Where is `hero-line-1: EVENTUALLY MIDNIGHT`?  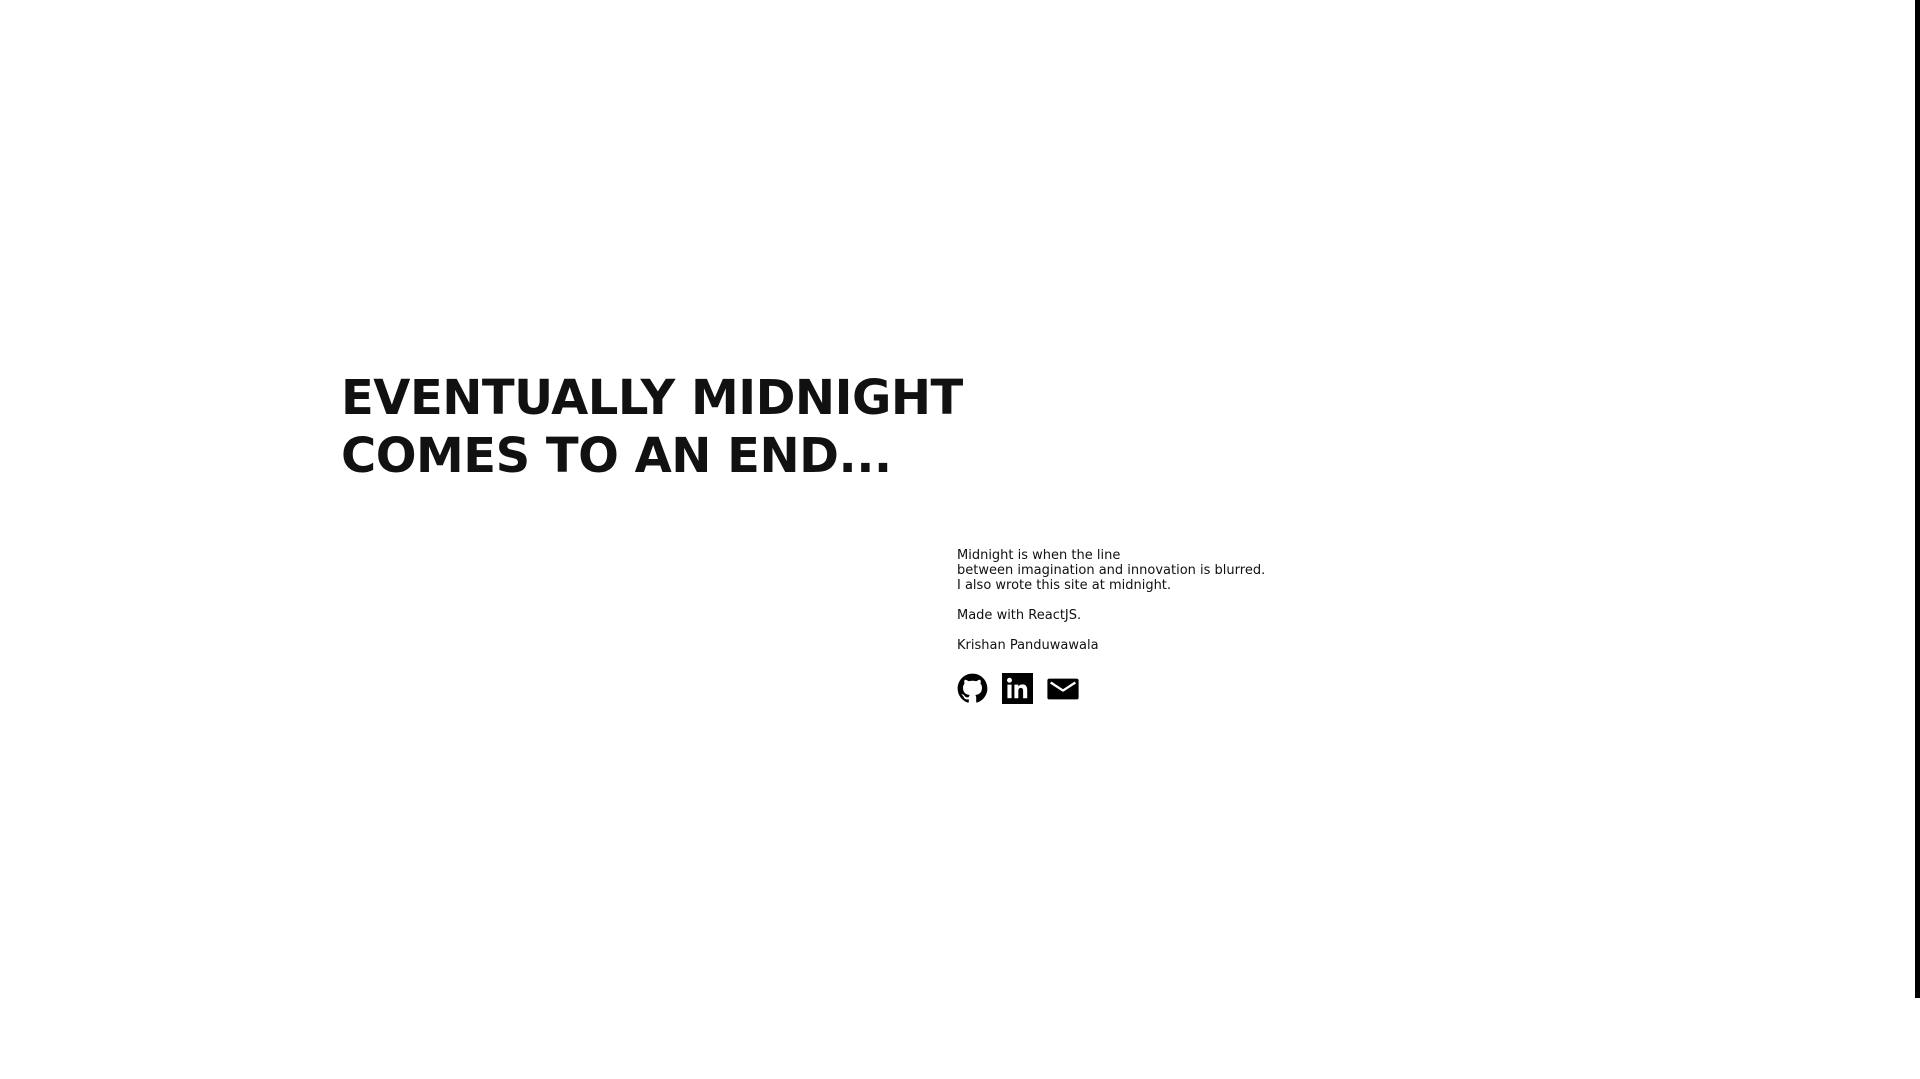 hero-line-1: EVENTUALLY MIDNIGHT is located at coordinates (652, 398).